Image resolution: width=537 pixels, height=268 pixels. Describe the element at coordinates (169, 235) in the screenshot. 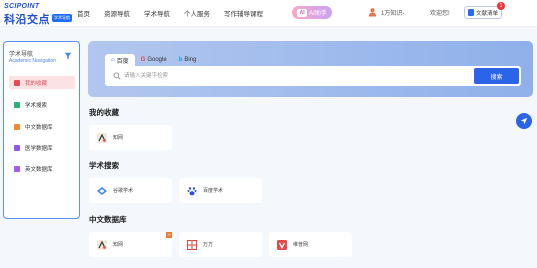

I see `hot-tag: H` at that location.